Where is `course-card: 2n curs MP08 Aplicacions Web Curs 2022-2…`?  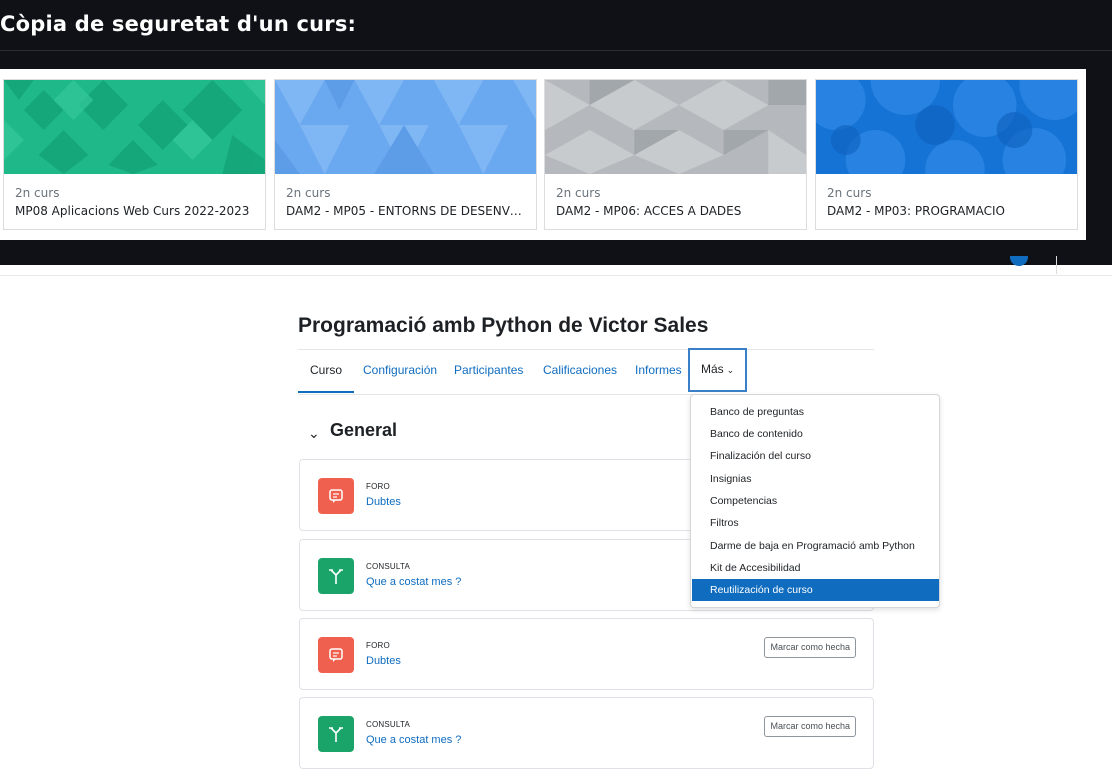
course-card: 2n curs MP08 Aplicacions Web Curs 2022-2… is located at coordinates (134, 154).